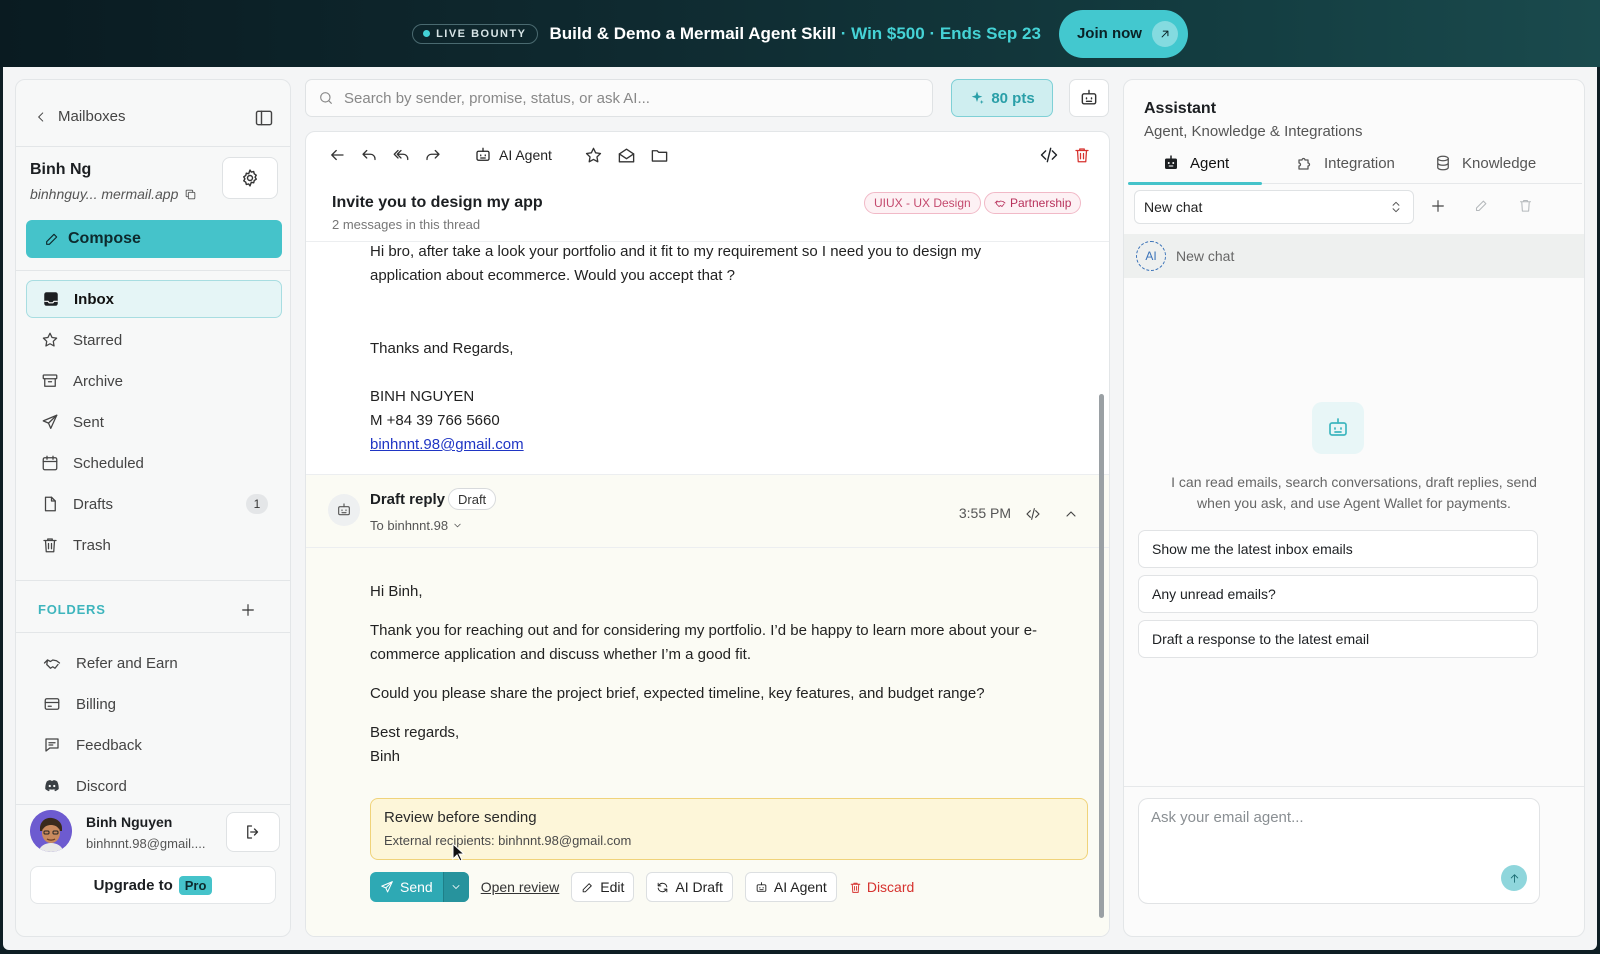 The height and width of the screenshot is (954, 1600). I want to click on signature-email-link: binhnnt.98@gmail.com, so click(447, 445).